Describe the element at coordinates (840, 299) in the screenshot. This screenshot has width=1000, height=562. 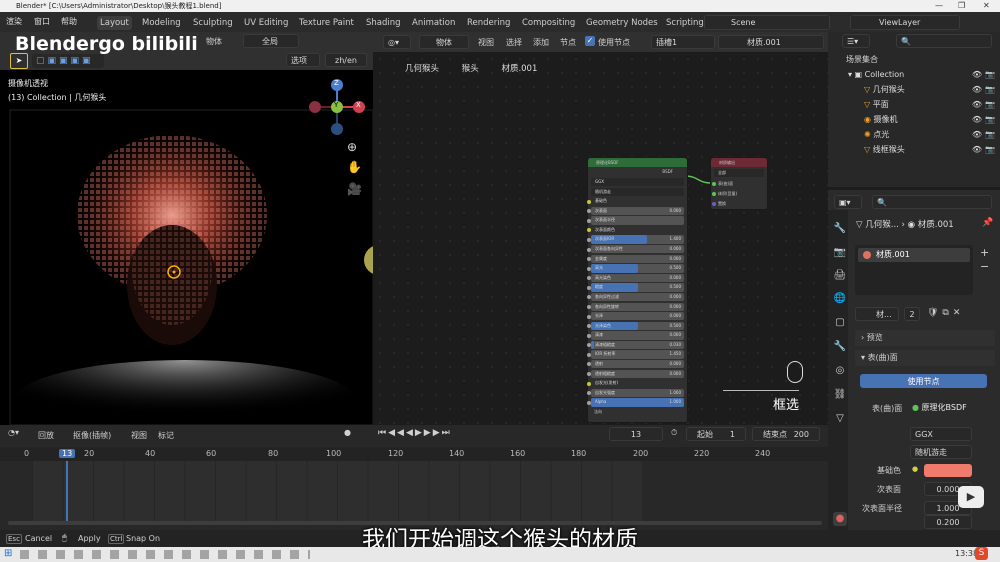
I see `world-tab-icon: 🌐` at that location.